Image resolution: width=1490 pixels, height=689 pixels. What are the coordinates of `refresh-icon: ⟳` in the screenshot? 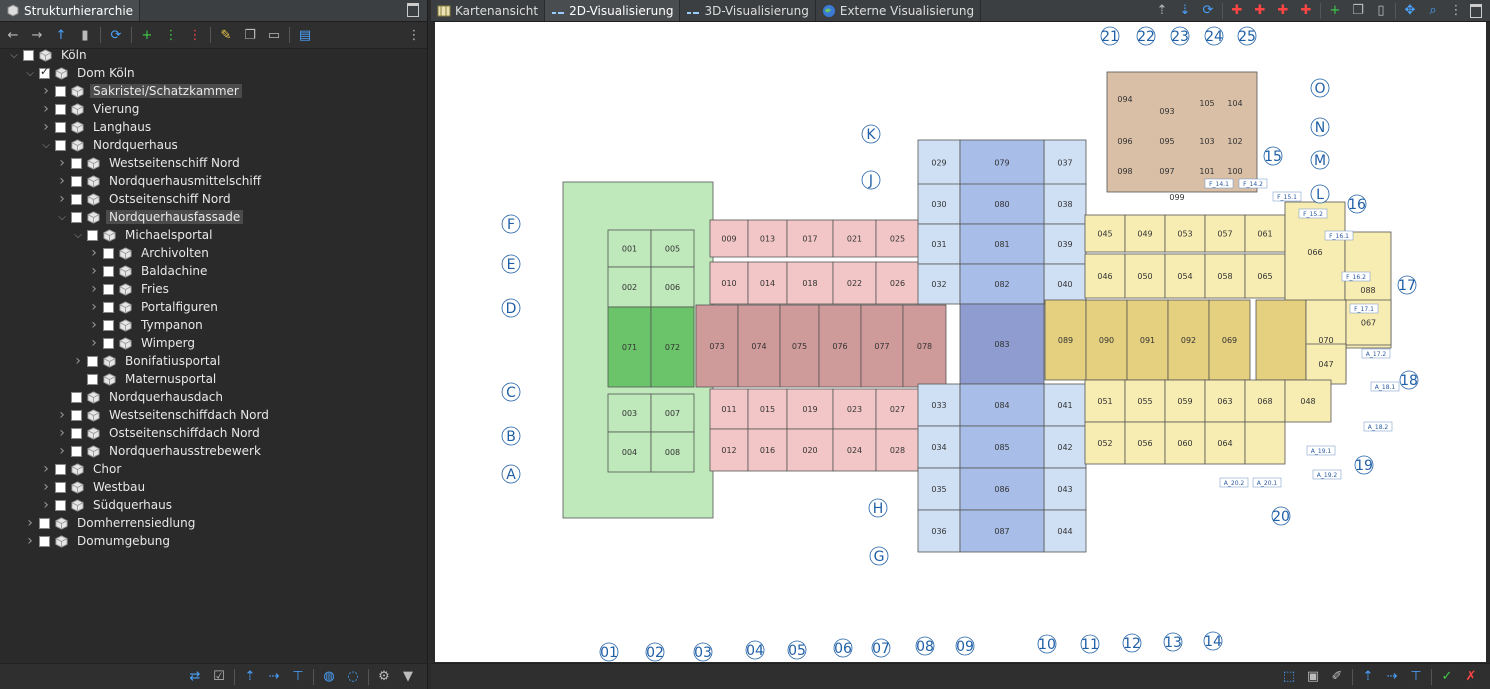 It's located at (116, 35).